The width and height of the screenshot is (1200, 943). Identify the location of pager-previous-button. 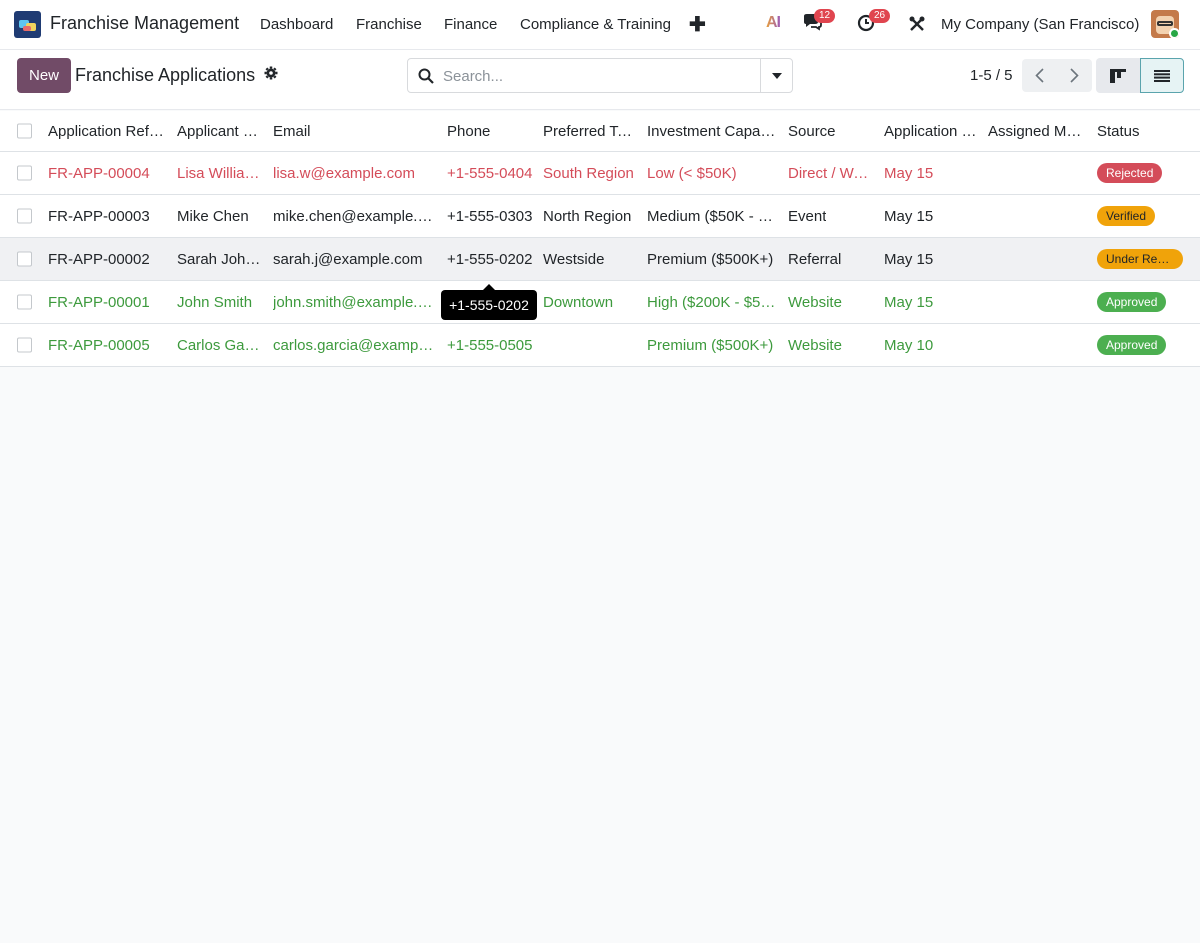
(1039, 75).